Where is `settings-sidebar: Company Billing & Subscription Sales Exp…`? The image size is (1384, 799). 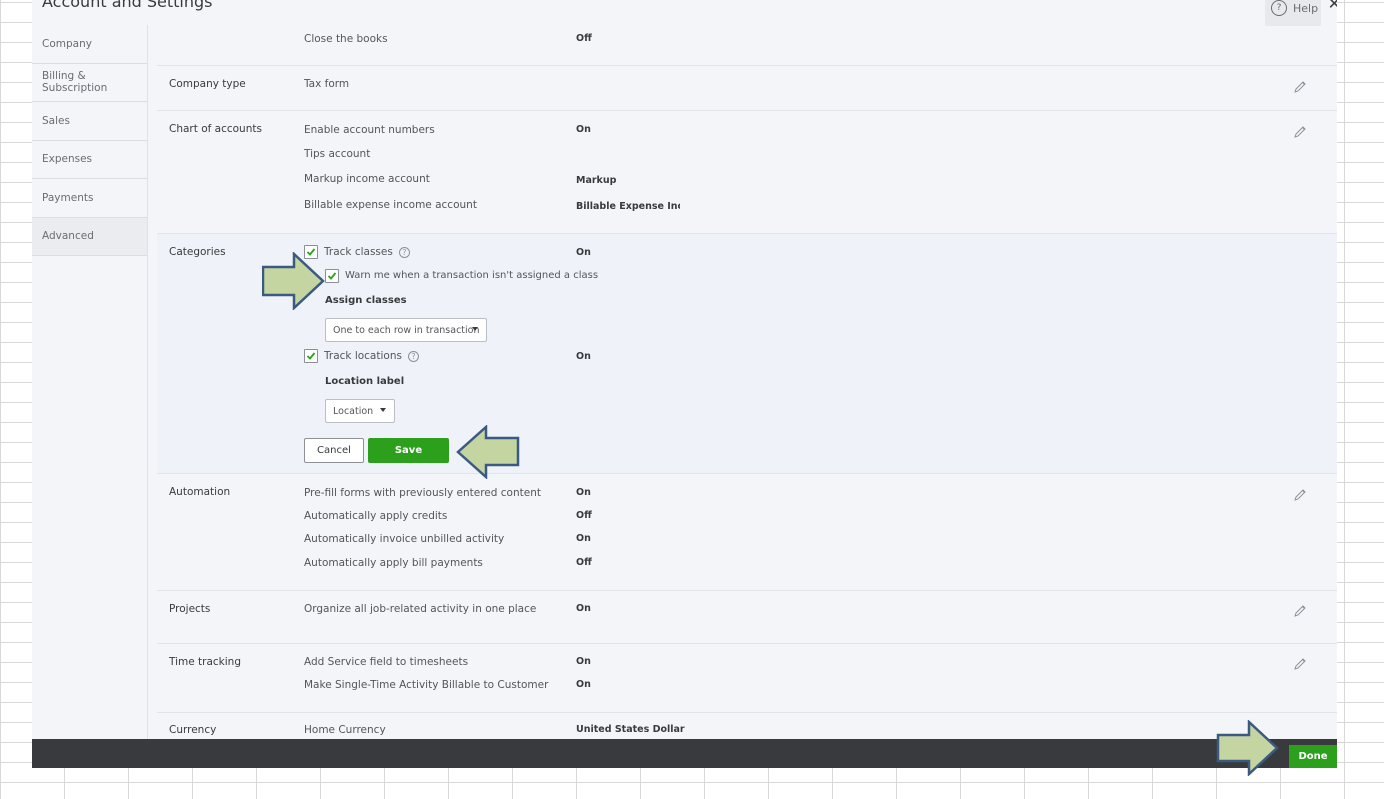 settings-sidebar: Company Billing & Subscription Sales Exp… is located at coordinates (90, 140).